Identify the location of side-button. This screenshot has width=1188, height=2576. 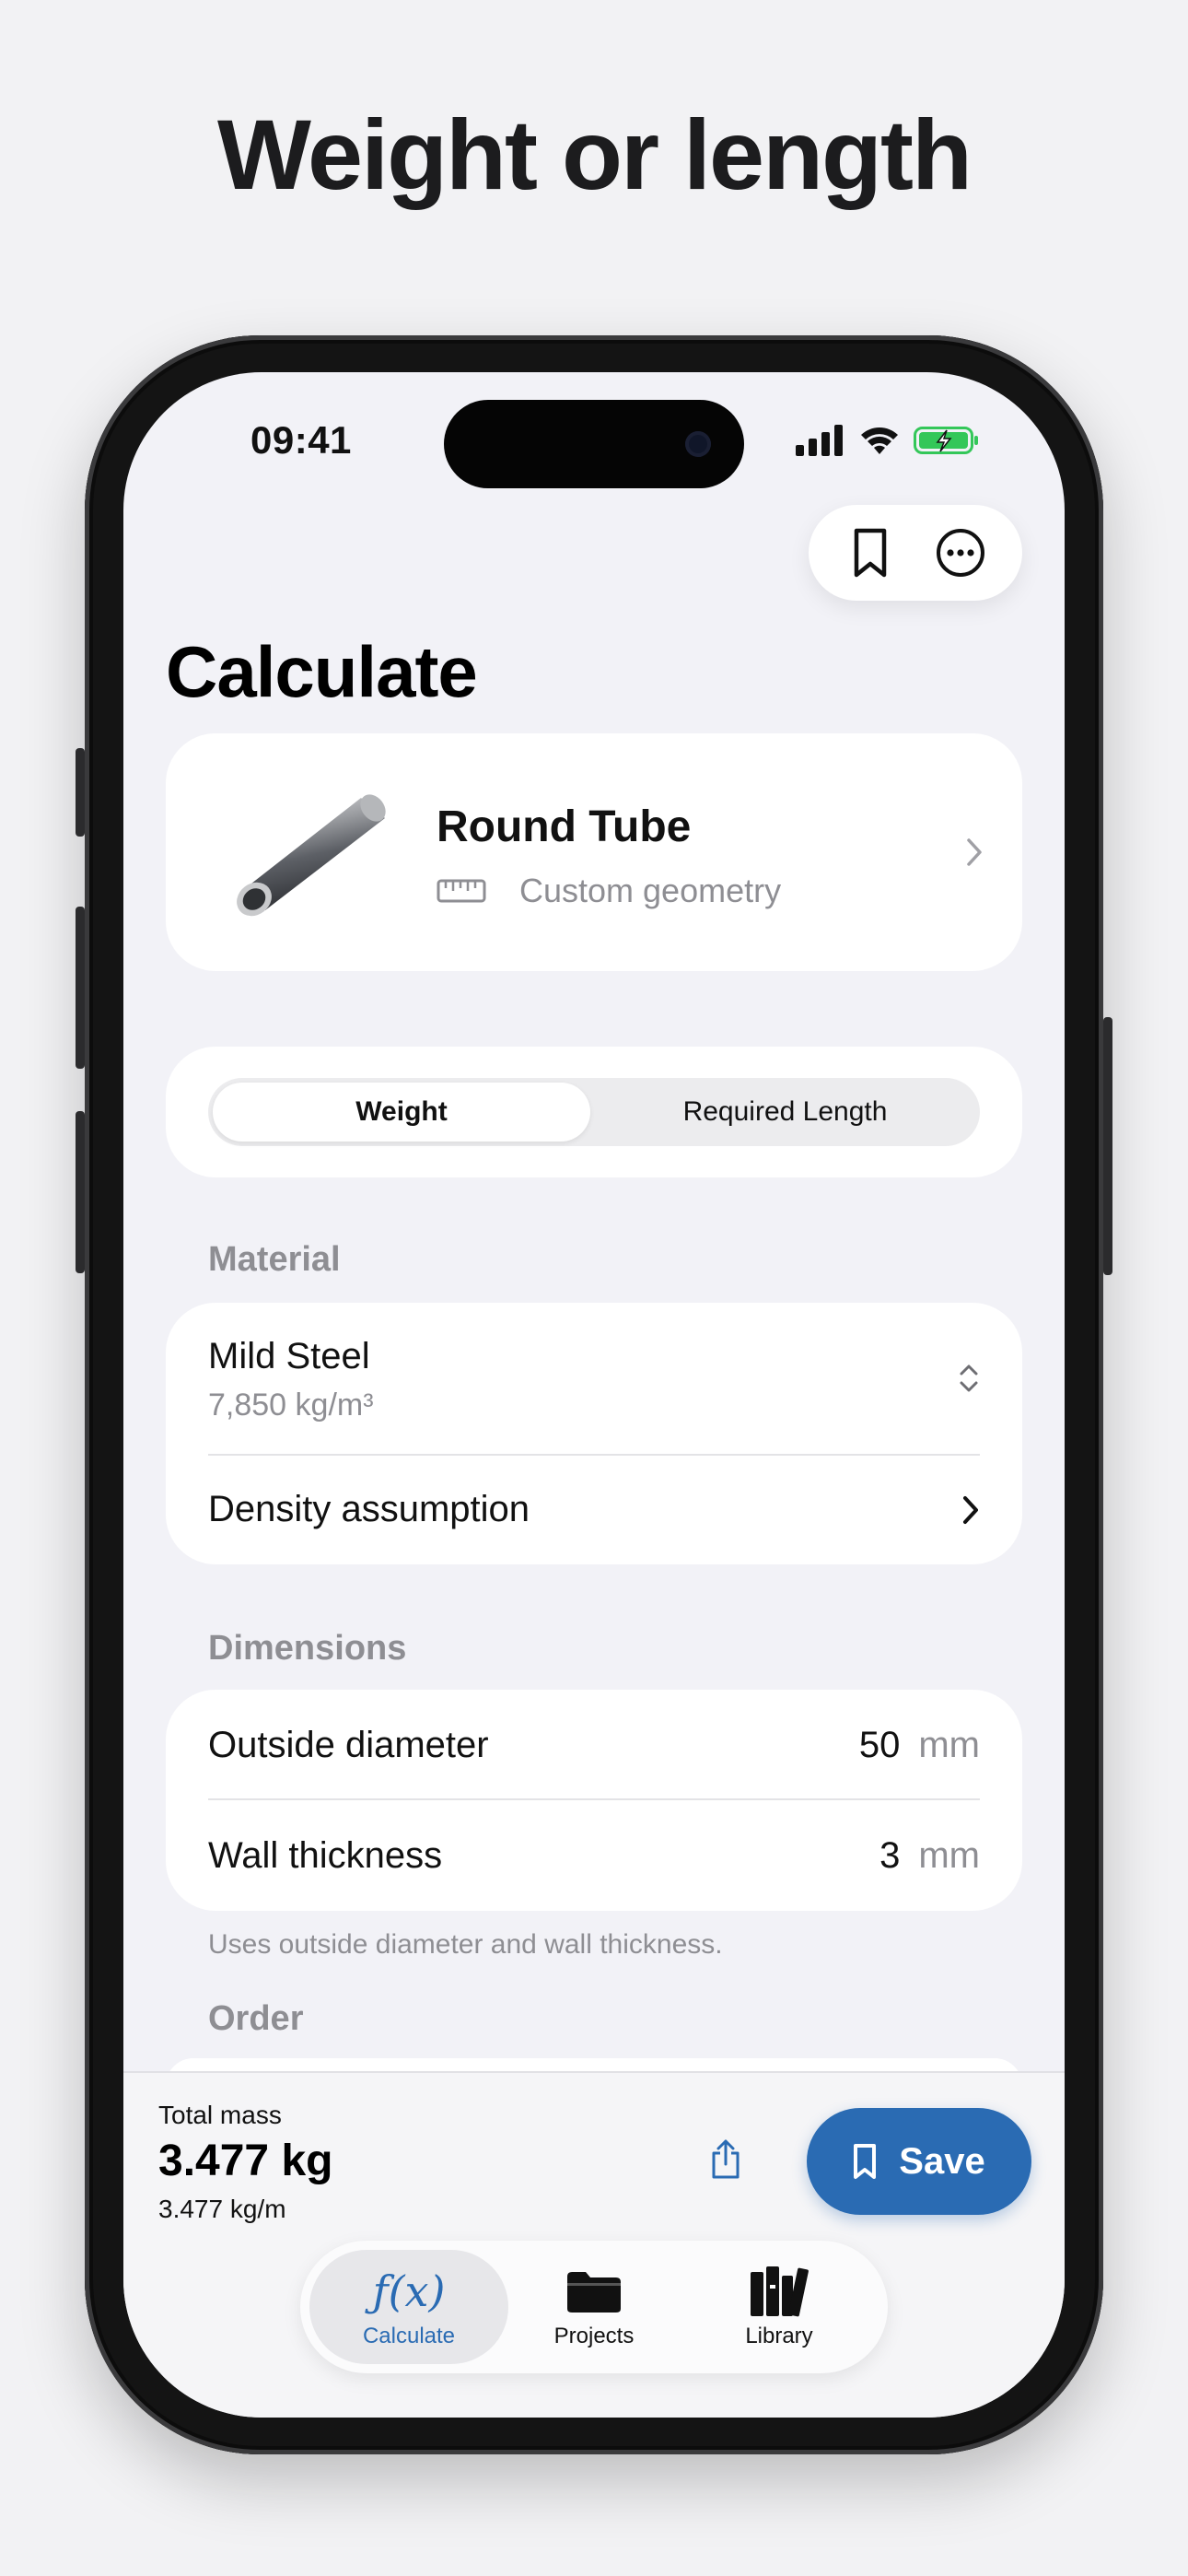
(1107, 1146).